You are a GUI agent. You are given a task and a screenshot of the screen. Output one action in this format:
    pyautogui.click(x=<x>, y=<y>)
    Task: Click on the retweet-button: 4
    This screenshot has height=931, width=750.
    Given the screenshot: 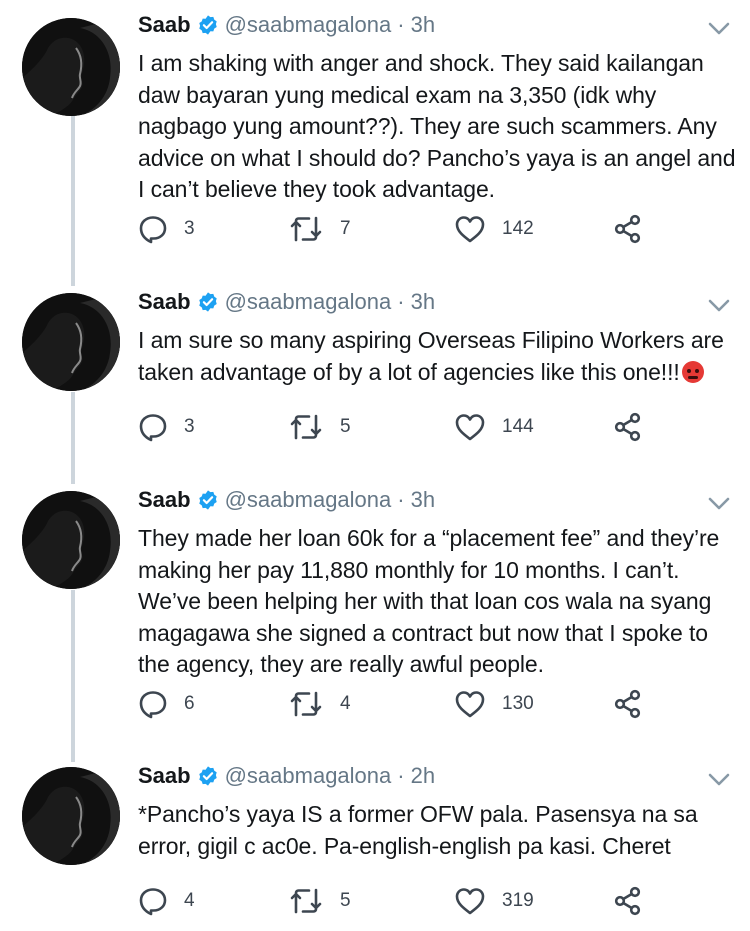 What is the action you would take?
    pyautogui.click(x=319, y=704)
    